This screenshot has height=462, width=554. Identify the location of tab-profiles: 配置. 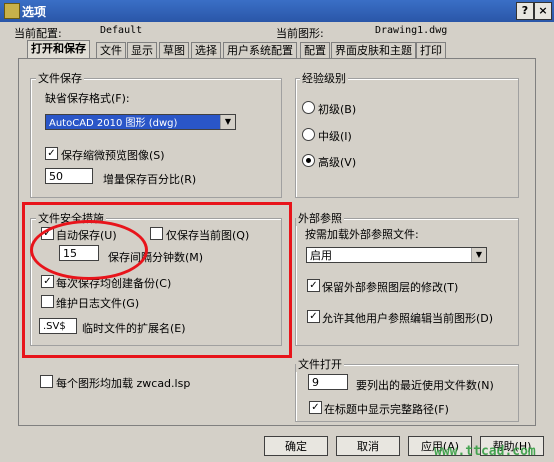
(315, 50).